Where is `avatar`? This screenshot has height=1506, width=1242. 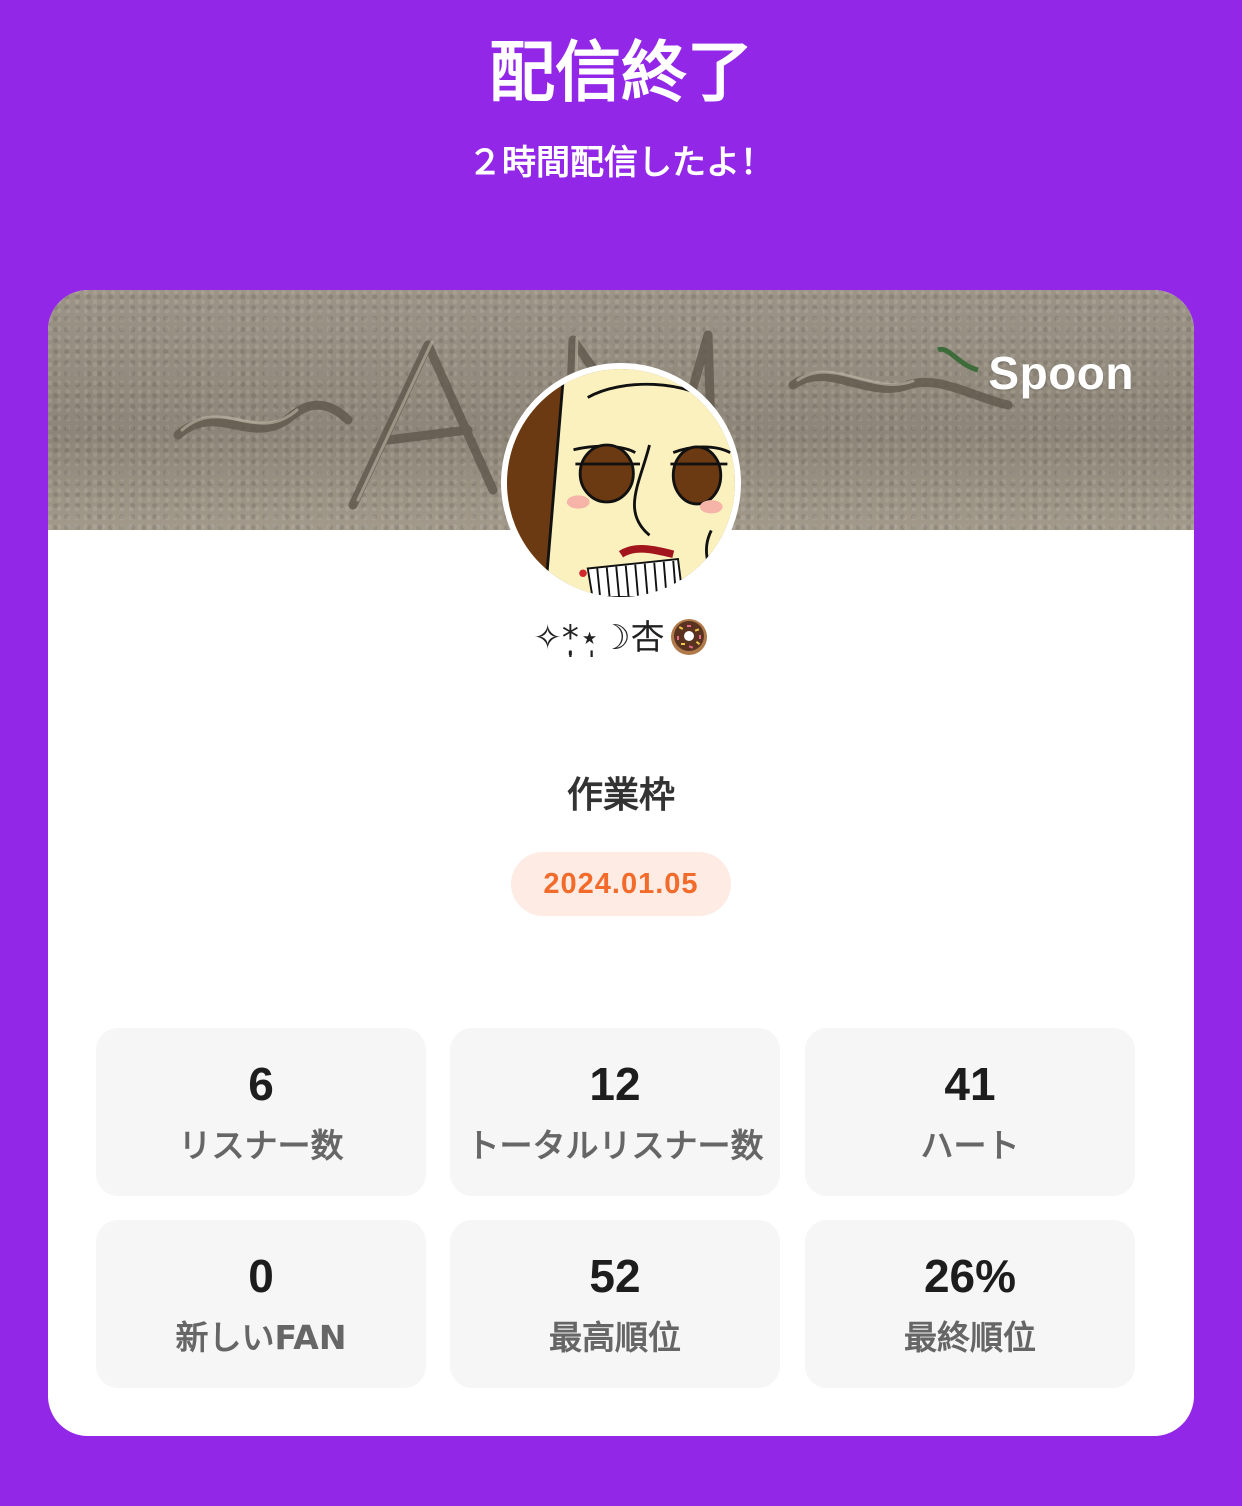
avatar is located at coordinates (621, 483).